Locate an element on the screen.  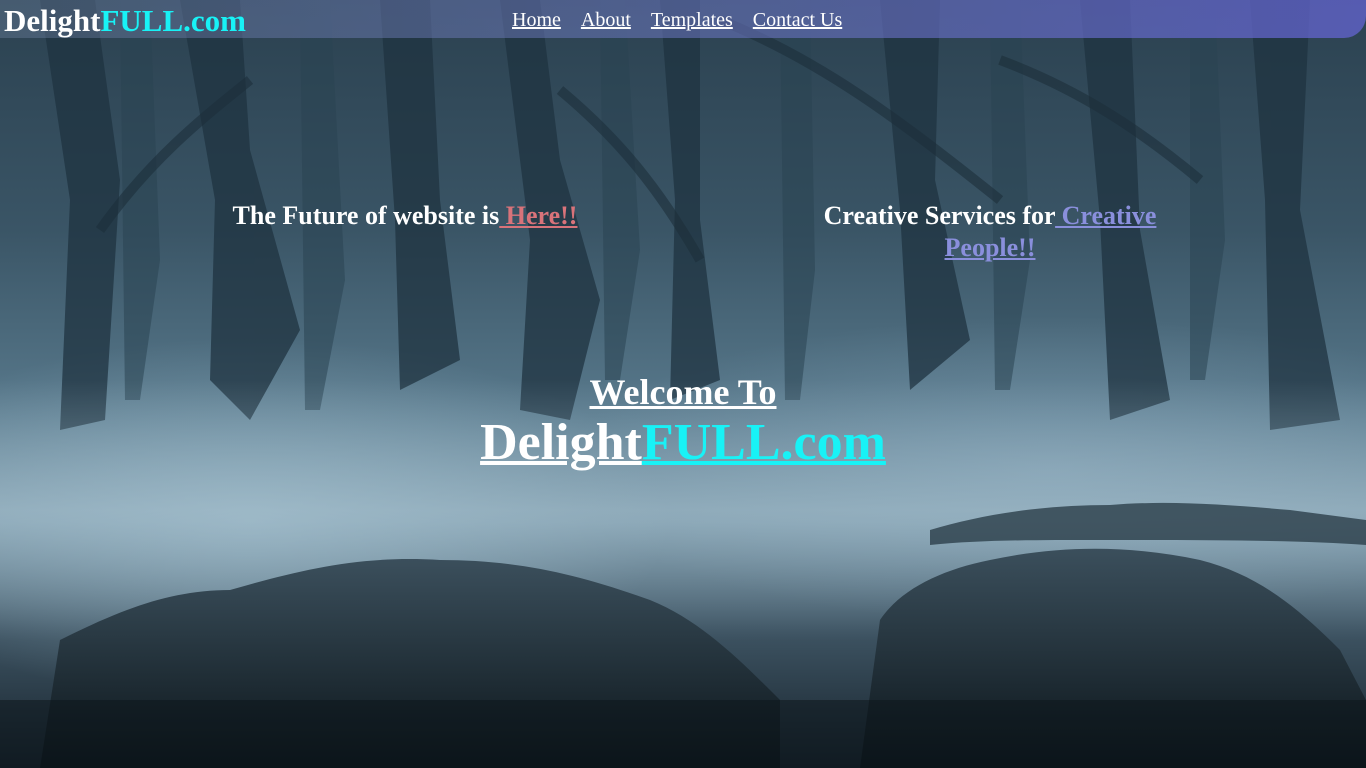
nav-links: Home About Templates Contact Us is located at coordinates (677, 20).